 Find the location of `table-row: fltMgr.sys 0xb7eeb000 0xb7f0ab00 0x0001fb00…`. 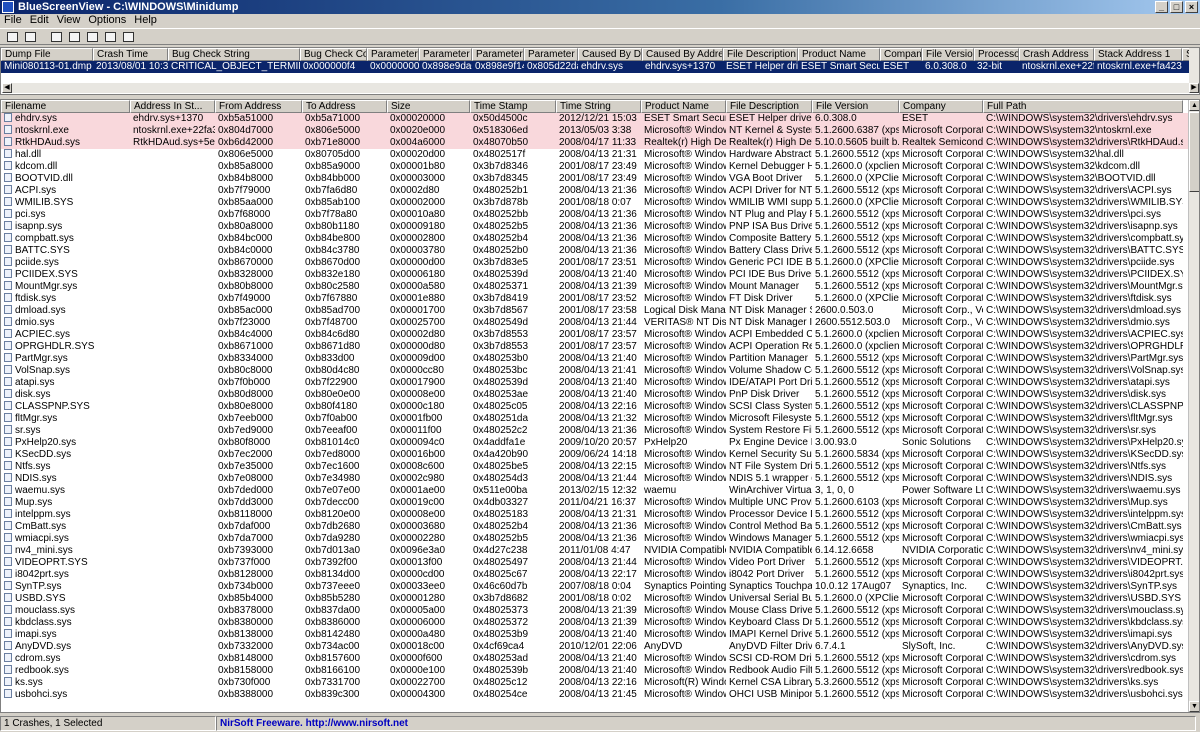

table-row: fltMgr.sys 0xb7eeb000 0xb7f0ab00 0x0001fb00… is located at coordinates (595, 419).